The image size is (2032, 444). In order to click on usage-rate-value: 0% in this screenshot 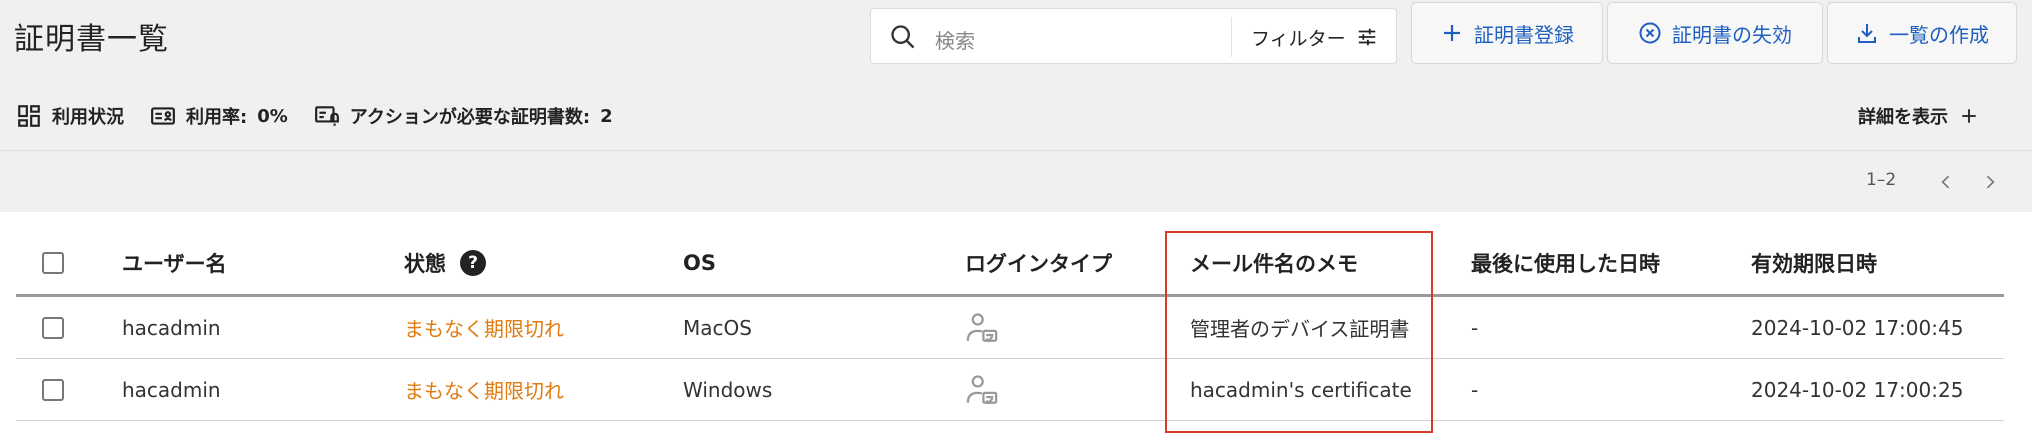, I will do `click(272, 116)`.